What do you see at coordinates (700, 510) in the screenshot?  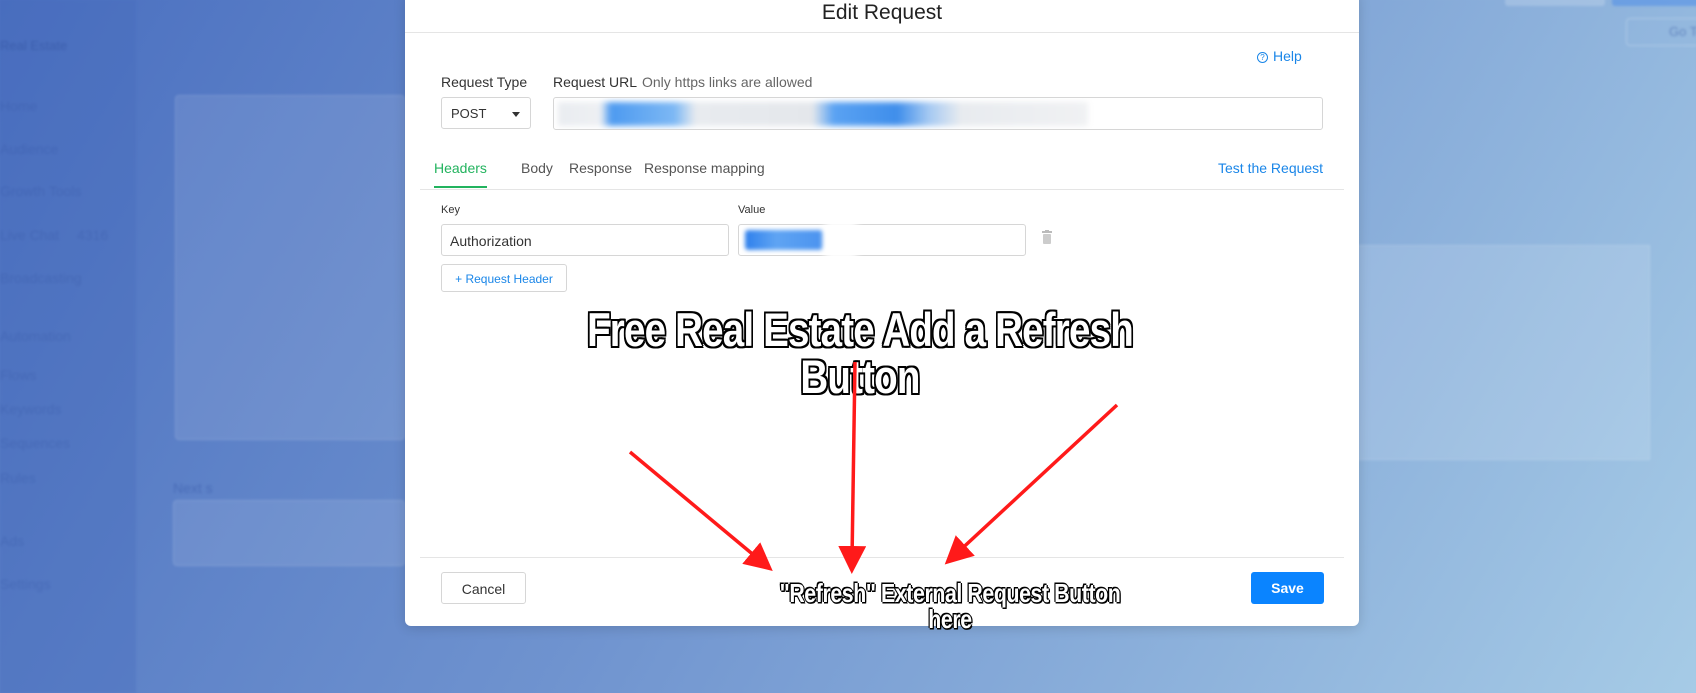 I see `arrow-left` at bounding box center [700, 510].